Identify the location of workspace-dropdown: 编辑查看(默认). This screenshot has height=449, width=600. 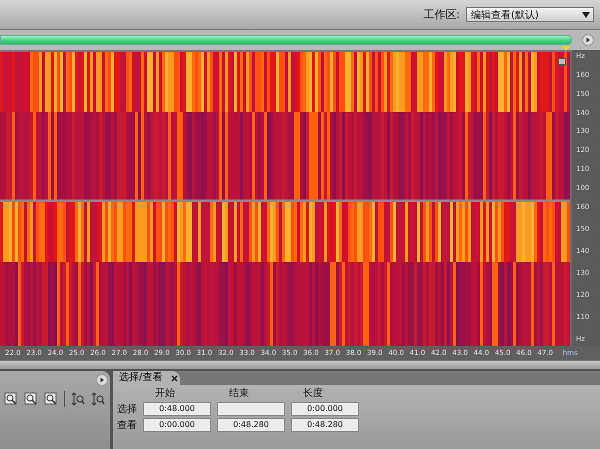
(530, 14).